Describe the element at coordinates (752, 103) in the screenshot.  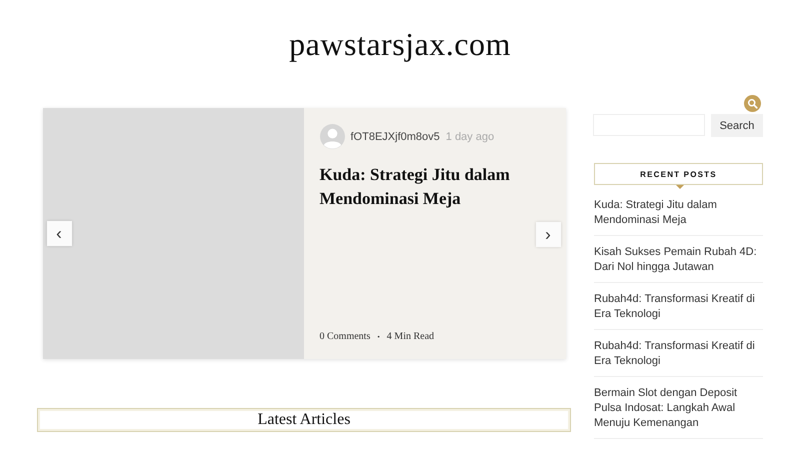
I see `search-icon` at that location.